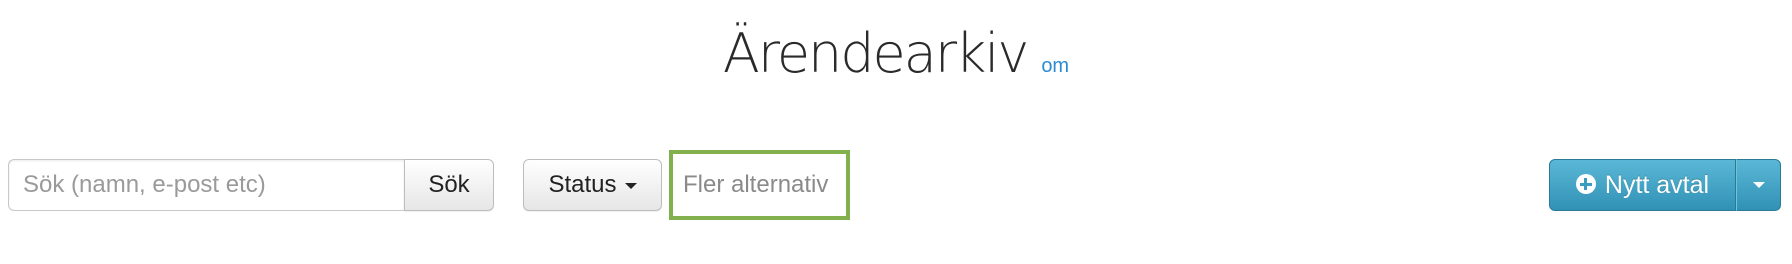 The height and width of the screenshot is (264, 1792). I want to click on new-deal-button: Nytt avtal, so click(1642, 185).